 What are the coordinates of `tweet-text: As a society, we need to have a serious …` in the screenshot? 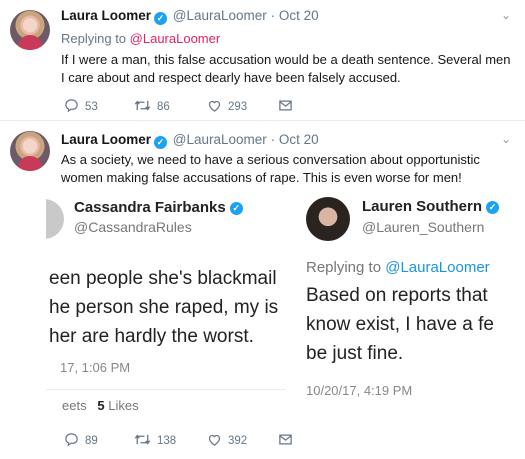 It's located at (270, 168).